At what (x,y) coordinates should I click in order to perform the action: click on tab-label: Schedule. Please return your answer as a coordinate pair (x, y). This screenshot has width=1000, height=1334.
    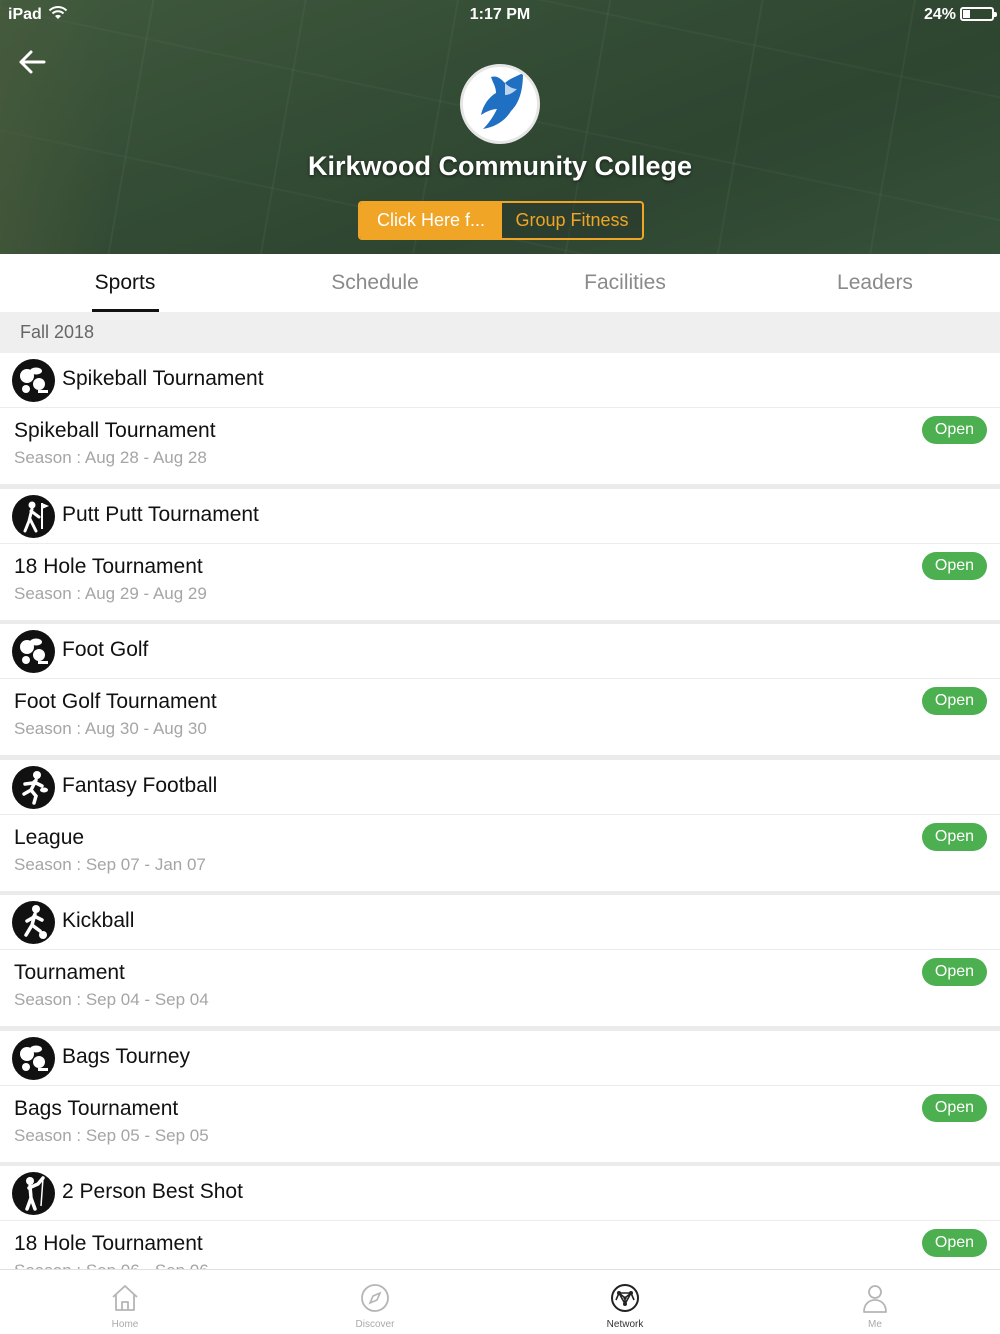
    Looking at the image, I should click on (375, 282).